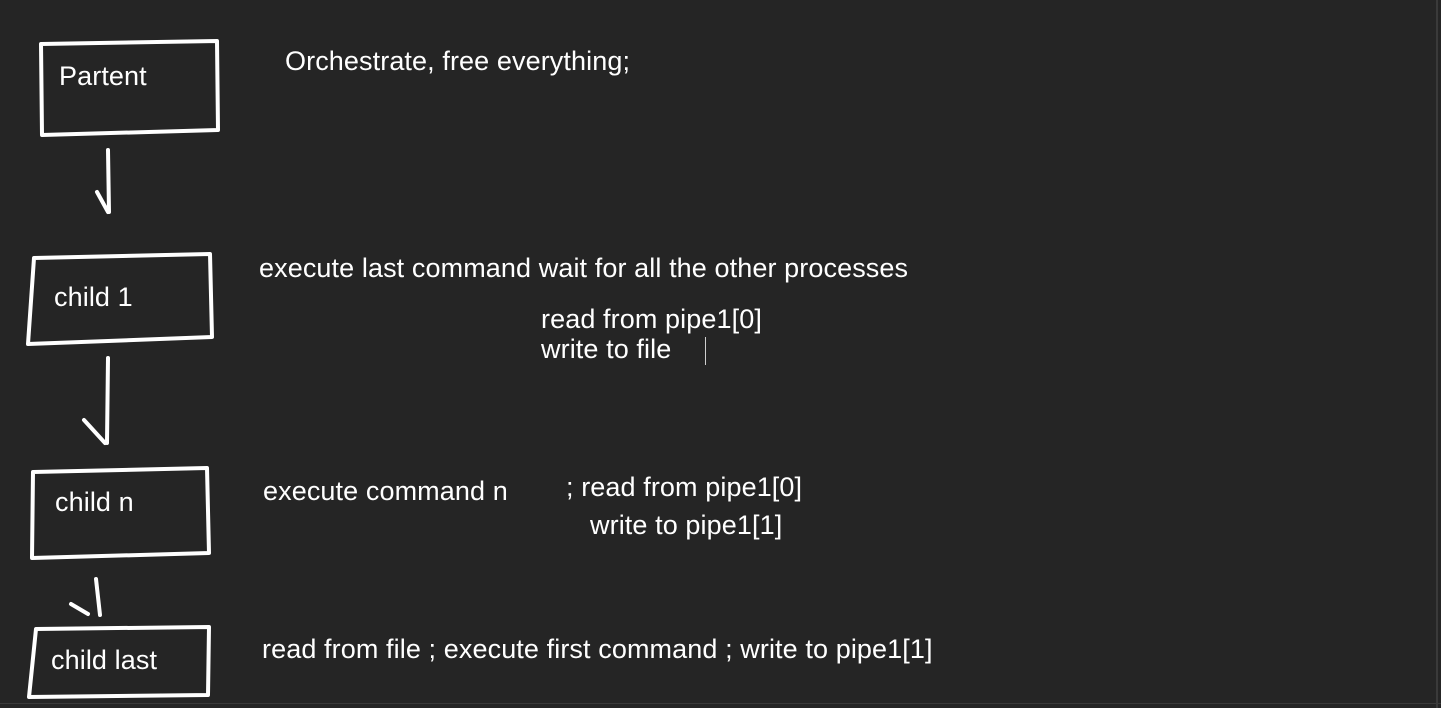  I want to click on note-child-n-read: ; read from pipe1[0], so click(684, 487).